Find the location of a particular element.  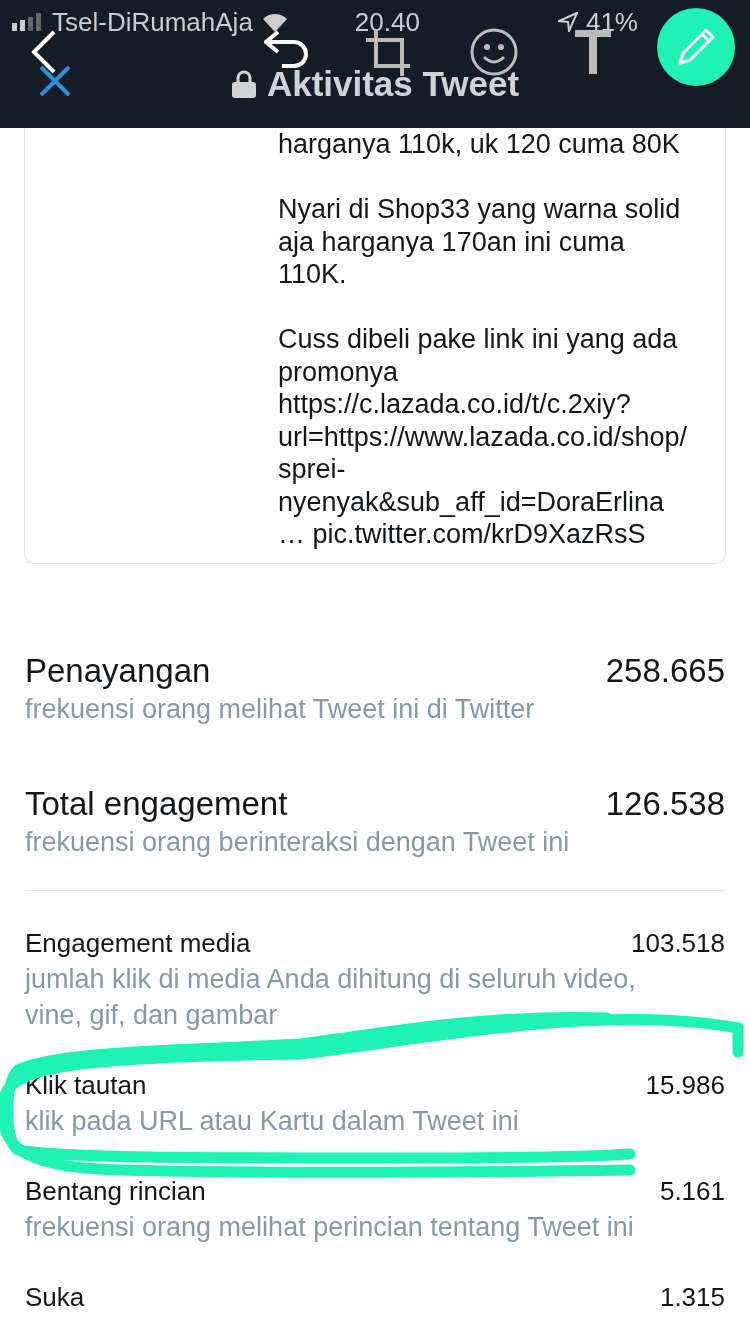

metric-label: Total engagement is located at coordinates (157, 803).